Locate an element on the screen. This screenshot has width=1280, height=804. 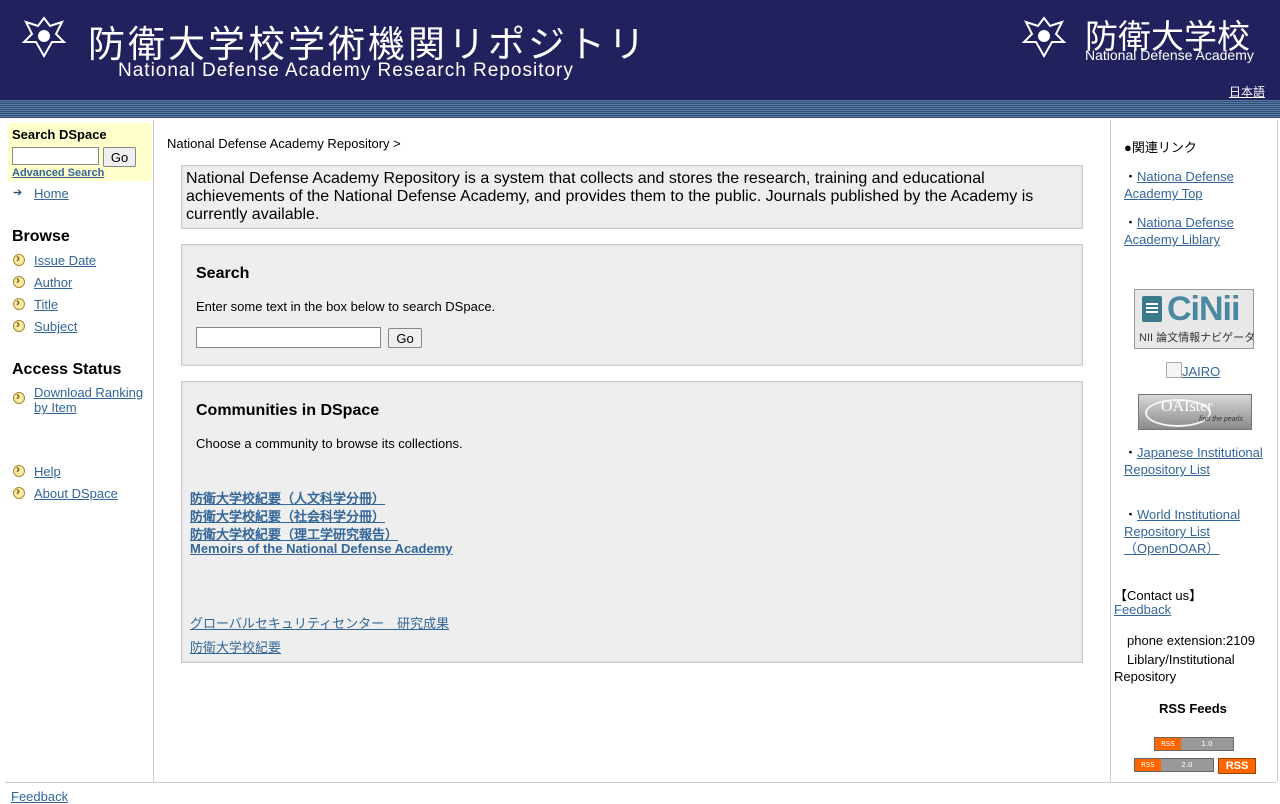
contact-feedback-link: Feedback is located at coordinates (1142, 609).